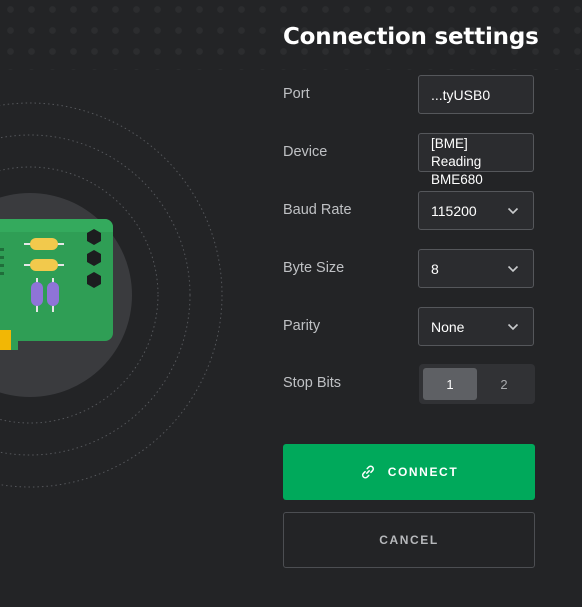 The image size is (582, 607). What do you see at coordinates (312, 383) in the screenshot?
I see `stop-bits-label: Stop Bits` at bounding box center [312, 383].